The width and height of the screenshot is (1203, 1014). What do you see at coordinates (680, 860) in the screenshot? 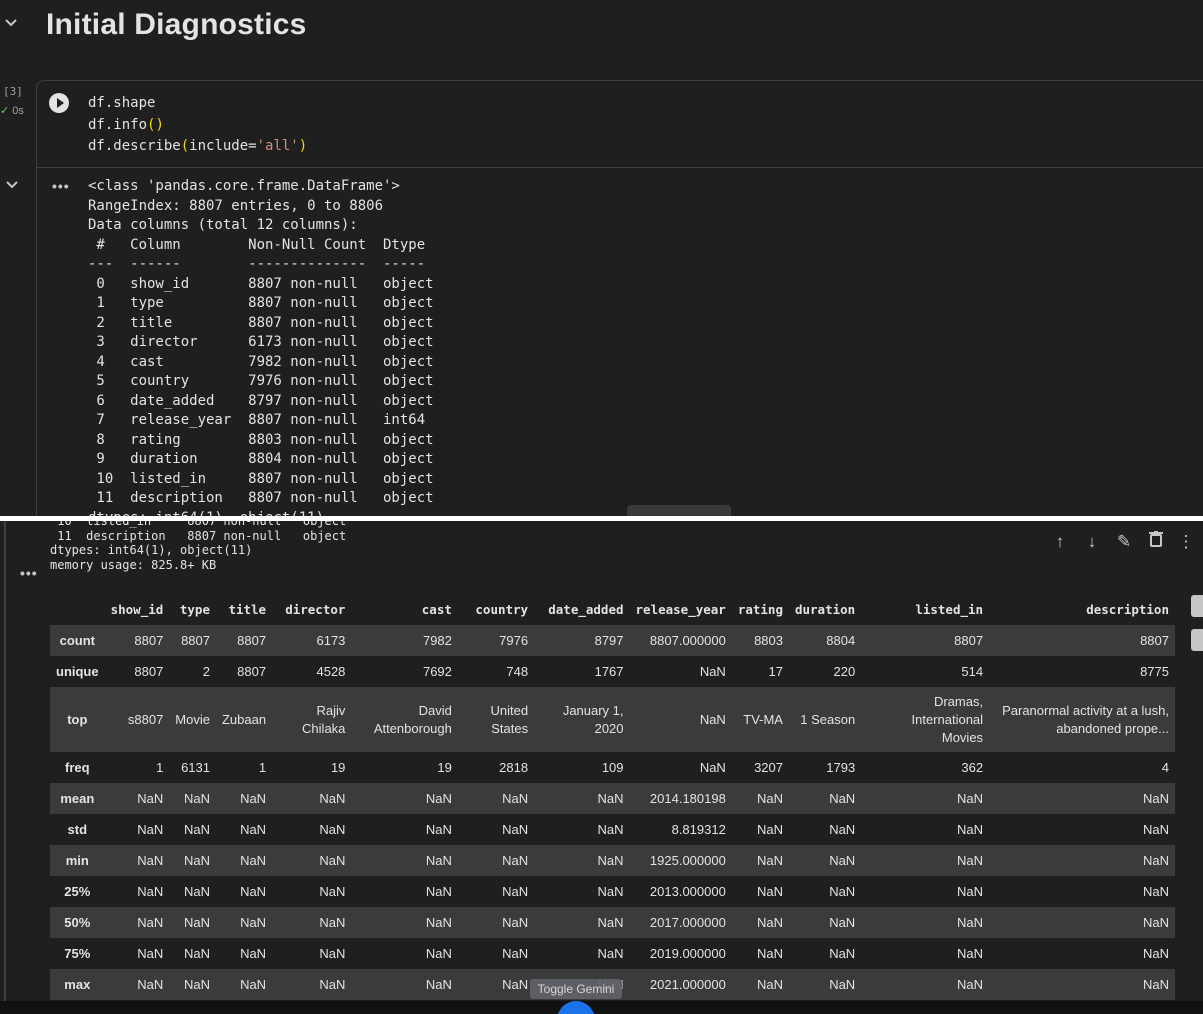
I see `table-cell: 1925.000000` at bounding box center [680, 860].